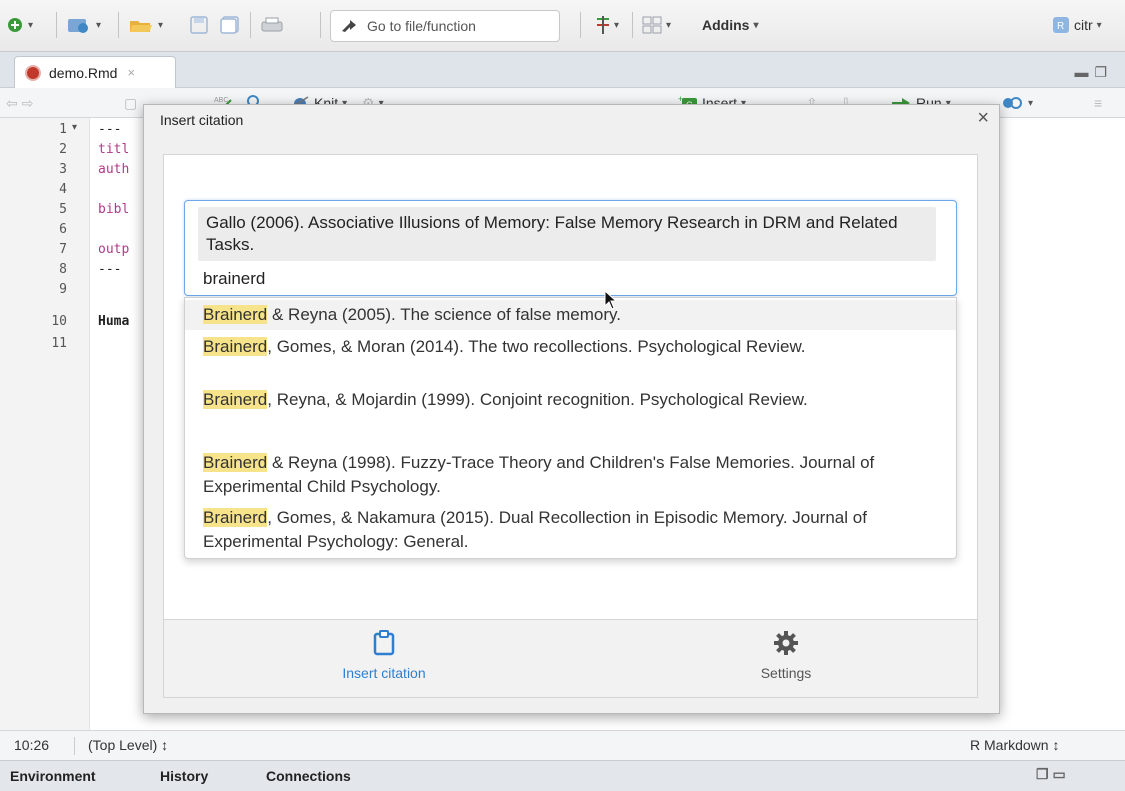  I want to click on save-icon: ▢, so click(131, 102).